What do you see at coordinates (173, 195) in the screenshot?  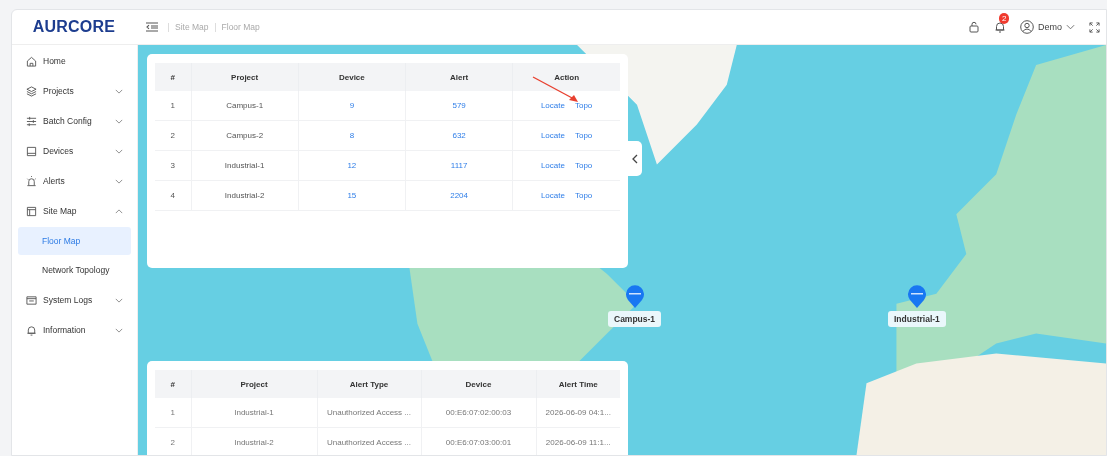 I see `table-cell: 4` at bounding box center [173, 195].